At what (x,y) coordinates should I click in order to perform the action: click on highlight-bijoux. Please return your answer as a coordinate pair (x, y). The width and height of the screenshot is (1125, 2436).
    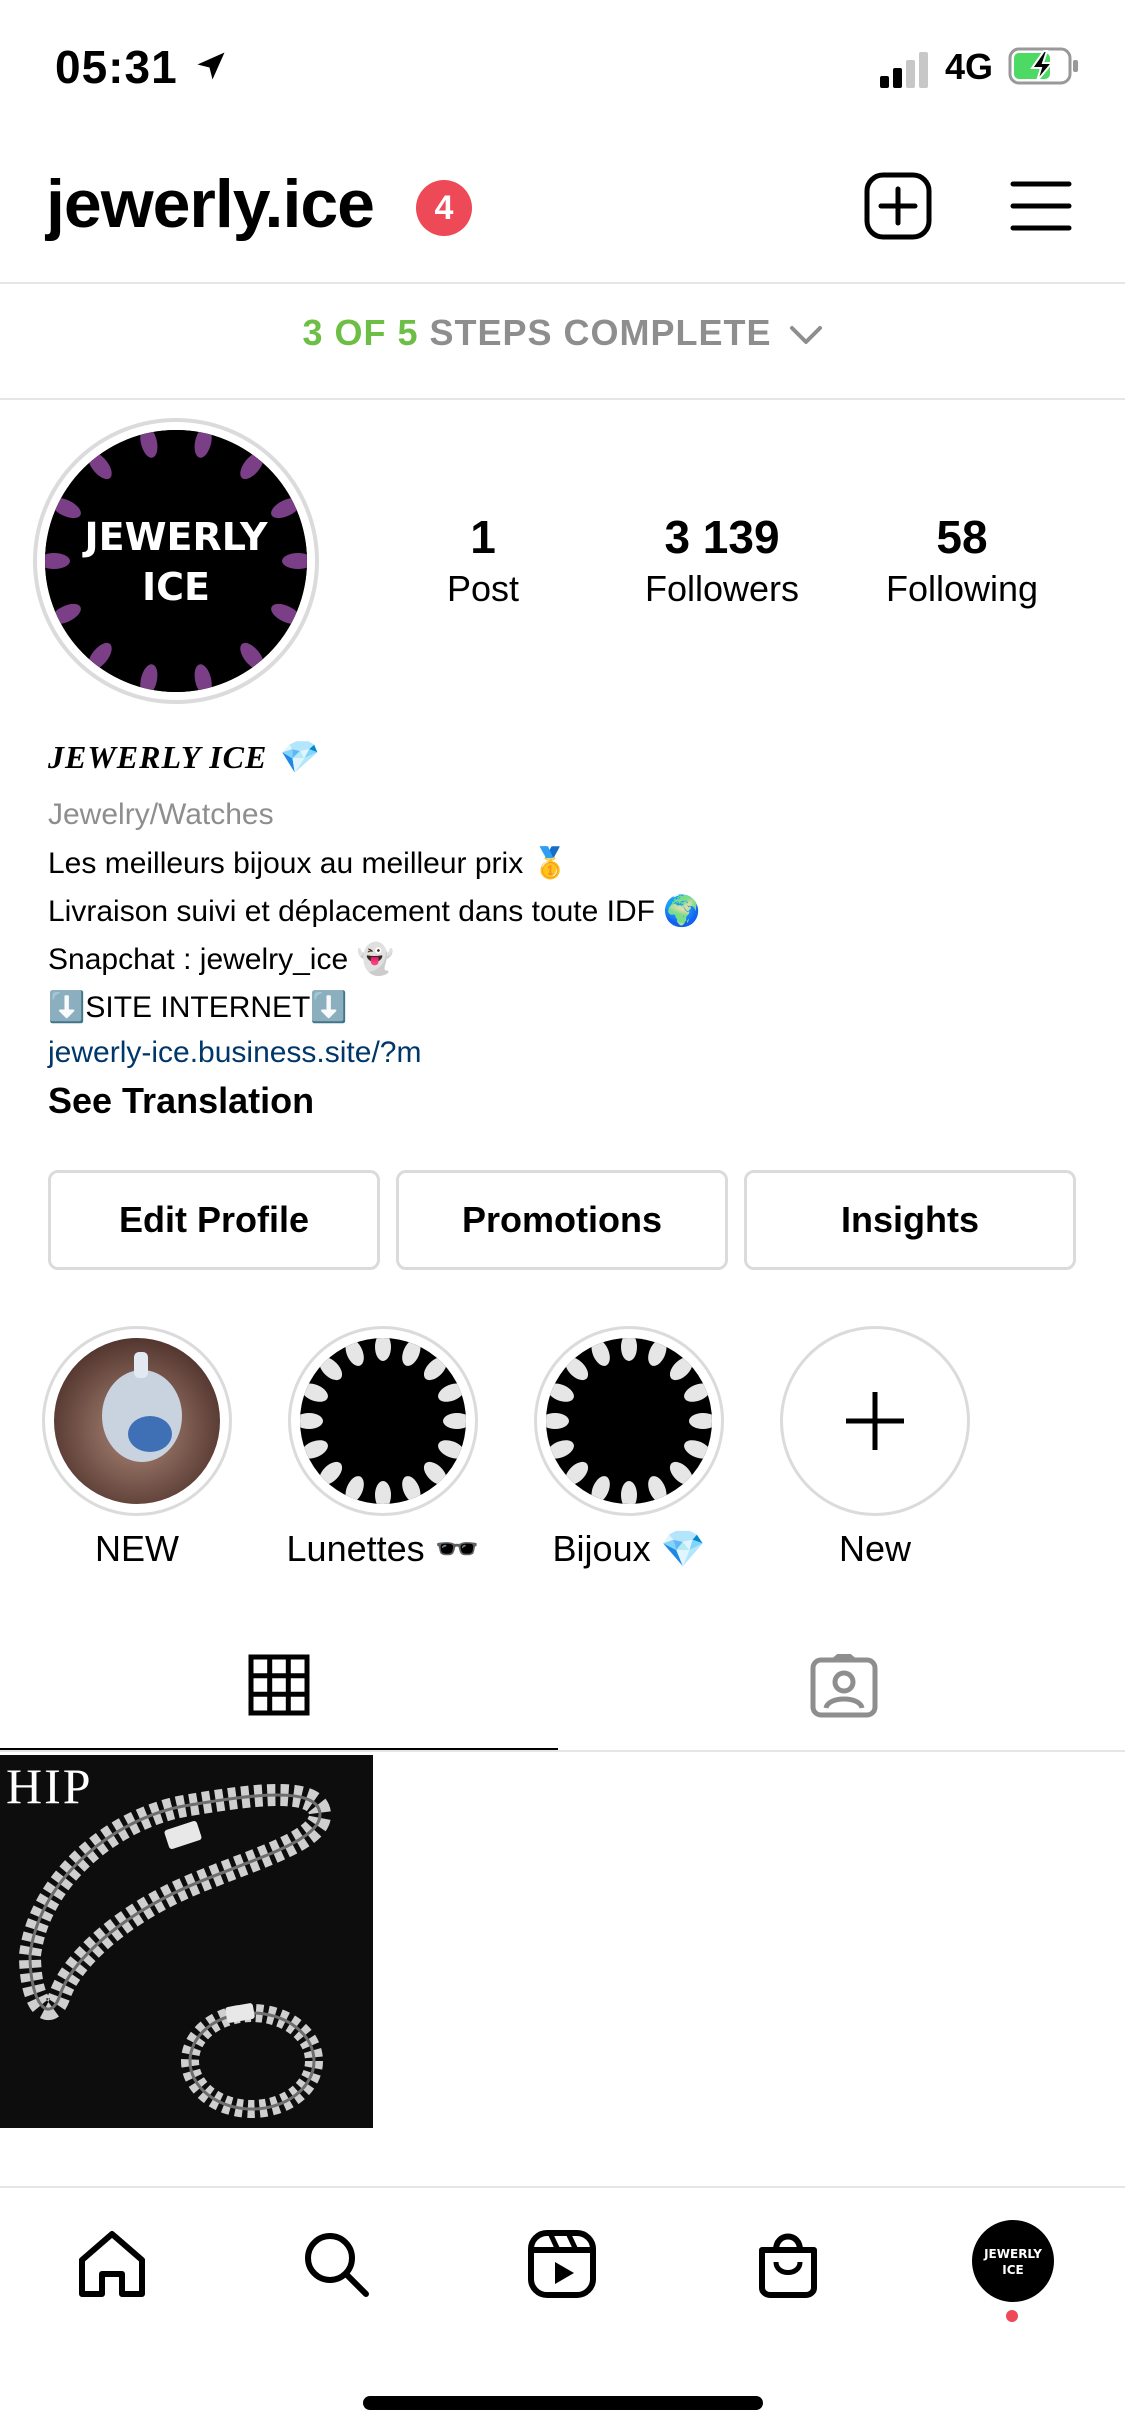
    Looking at the image, I should click on (629, 1421).